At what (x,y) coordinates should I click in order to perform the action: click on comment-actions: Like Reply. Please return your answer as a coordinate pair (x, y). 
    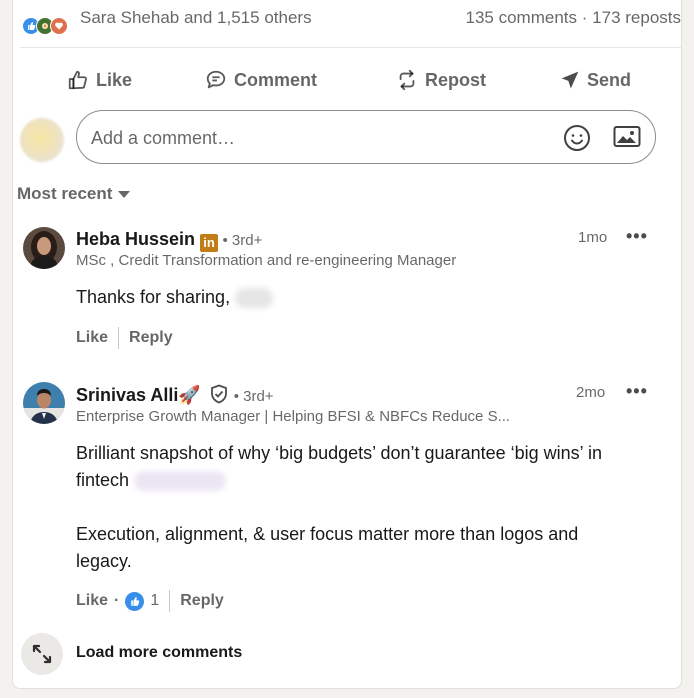
    Looking at the image, I should click on (124, 338).